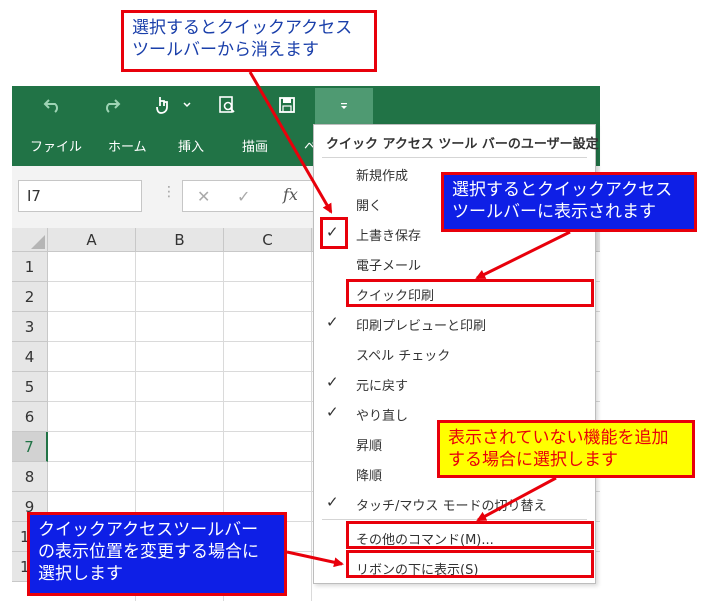  I want to click on name-box: I7, so click(80, 196).